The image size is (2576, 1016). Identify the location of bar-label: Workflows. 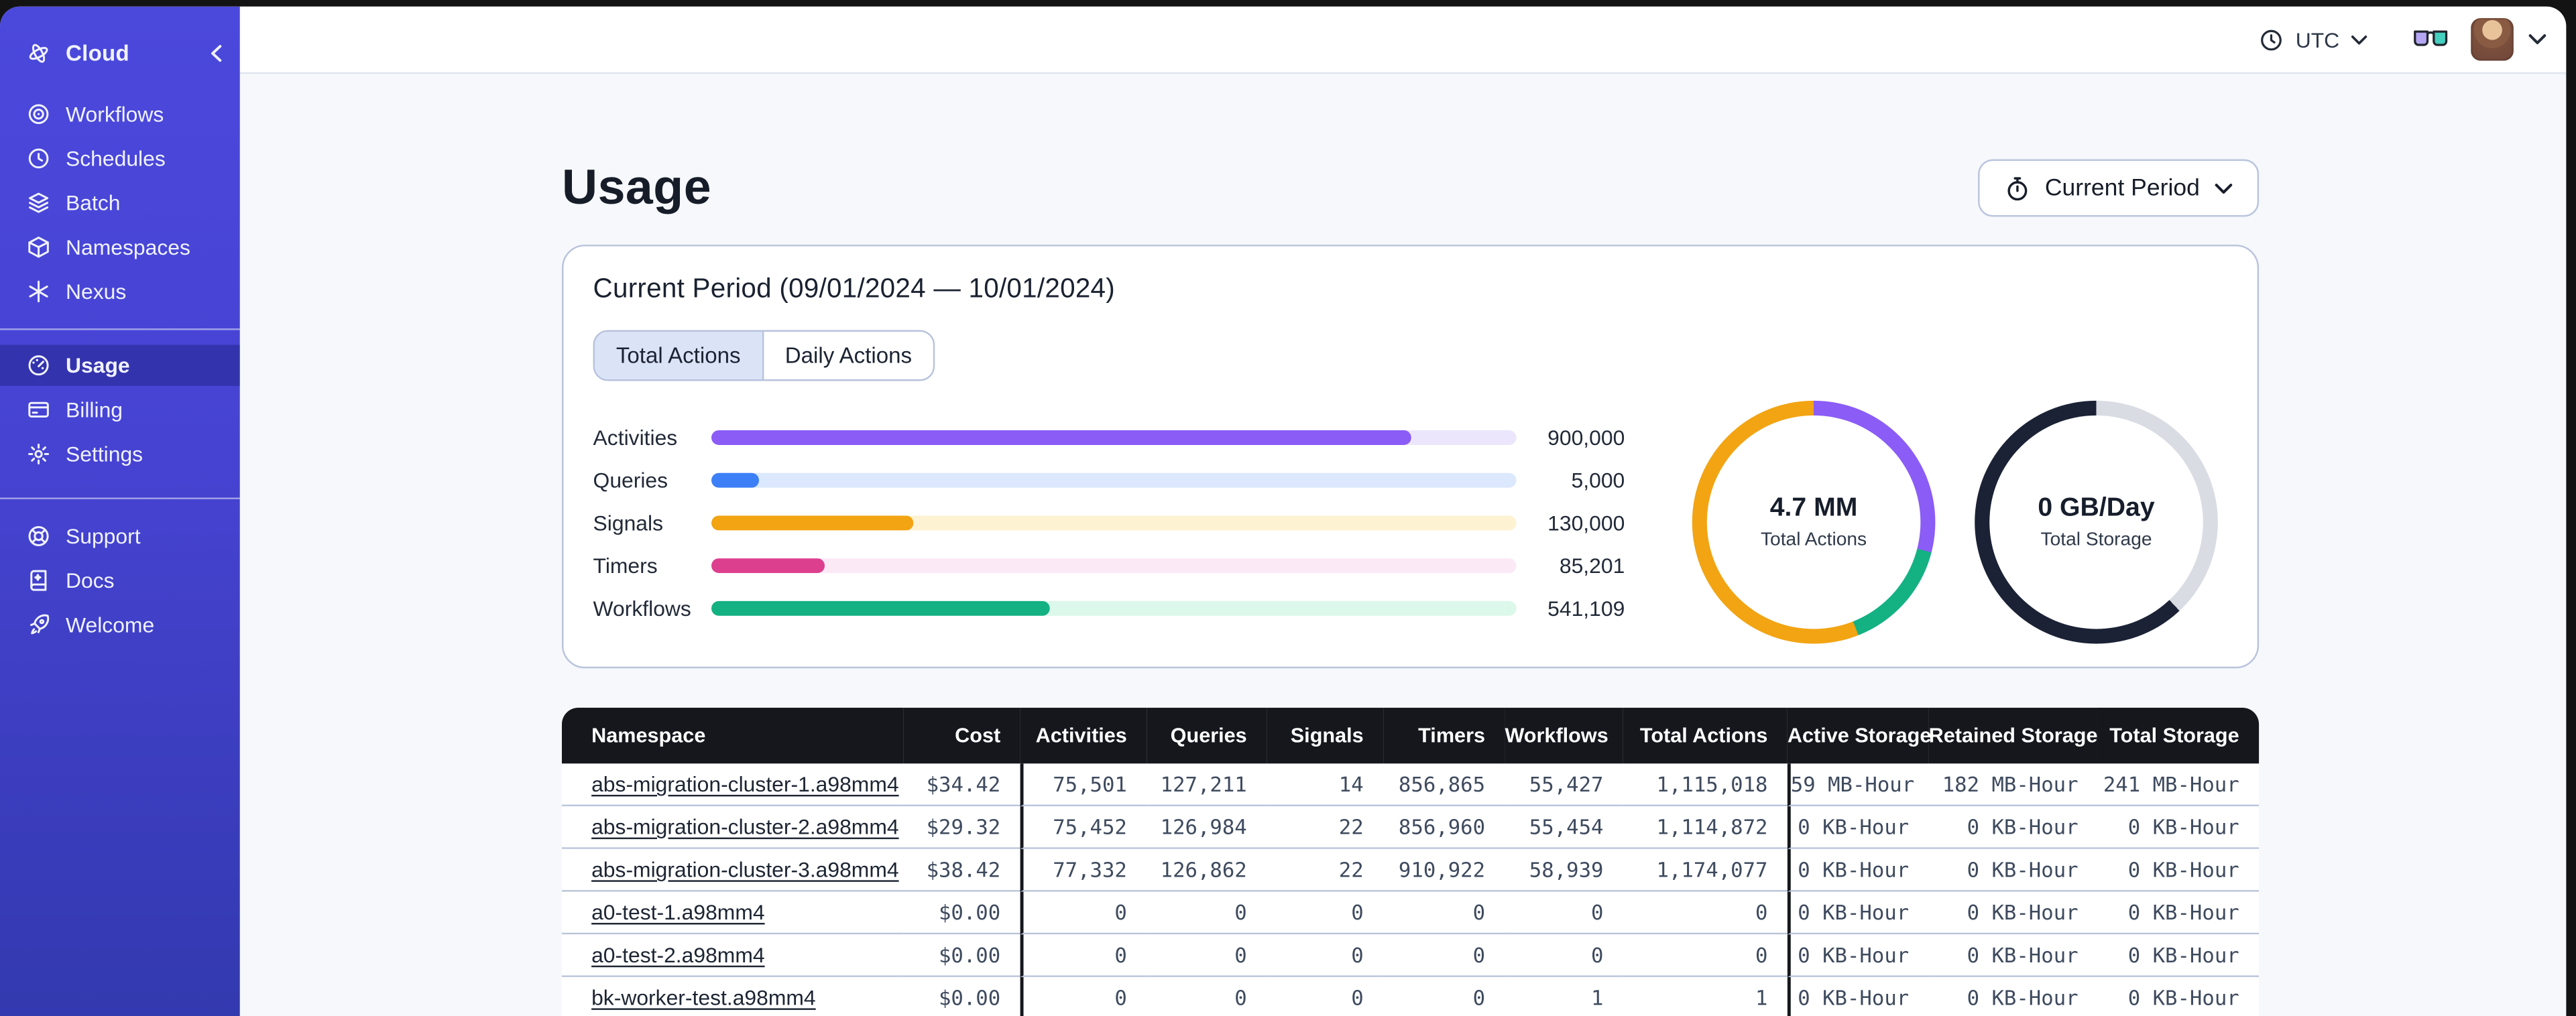
(642, 607).